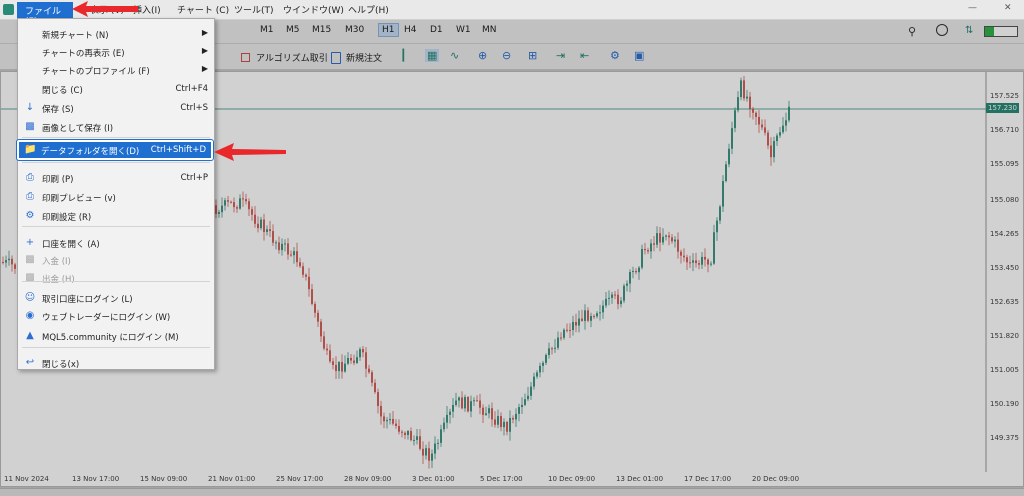 Image resolution: width=1024 pixels, height=496 pixels. What do you see at coordinates (58, 180) in the screenshot?
I see `menu-item-label: 印刷 (P)` at bounding box center [58, 180].